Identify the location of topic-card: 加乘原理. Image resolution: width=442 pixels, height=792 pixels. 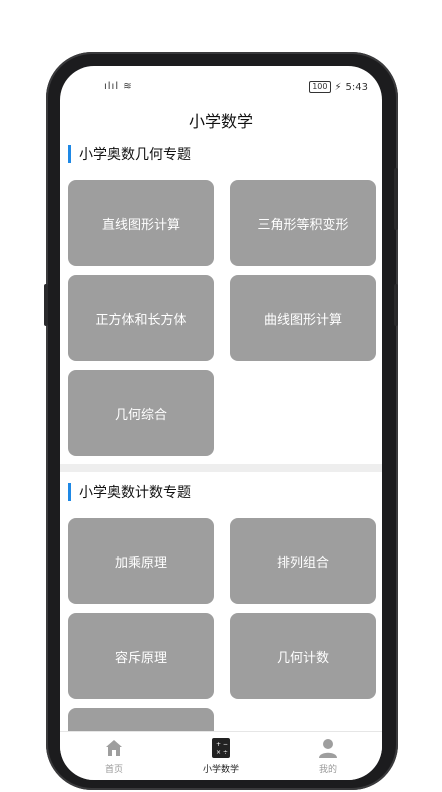
(141, 561).